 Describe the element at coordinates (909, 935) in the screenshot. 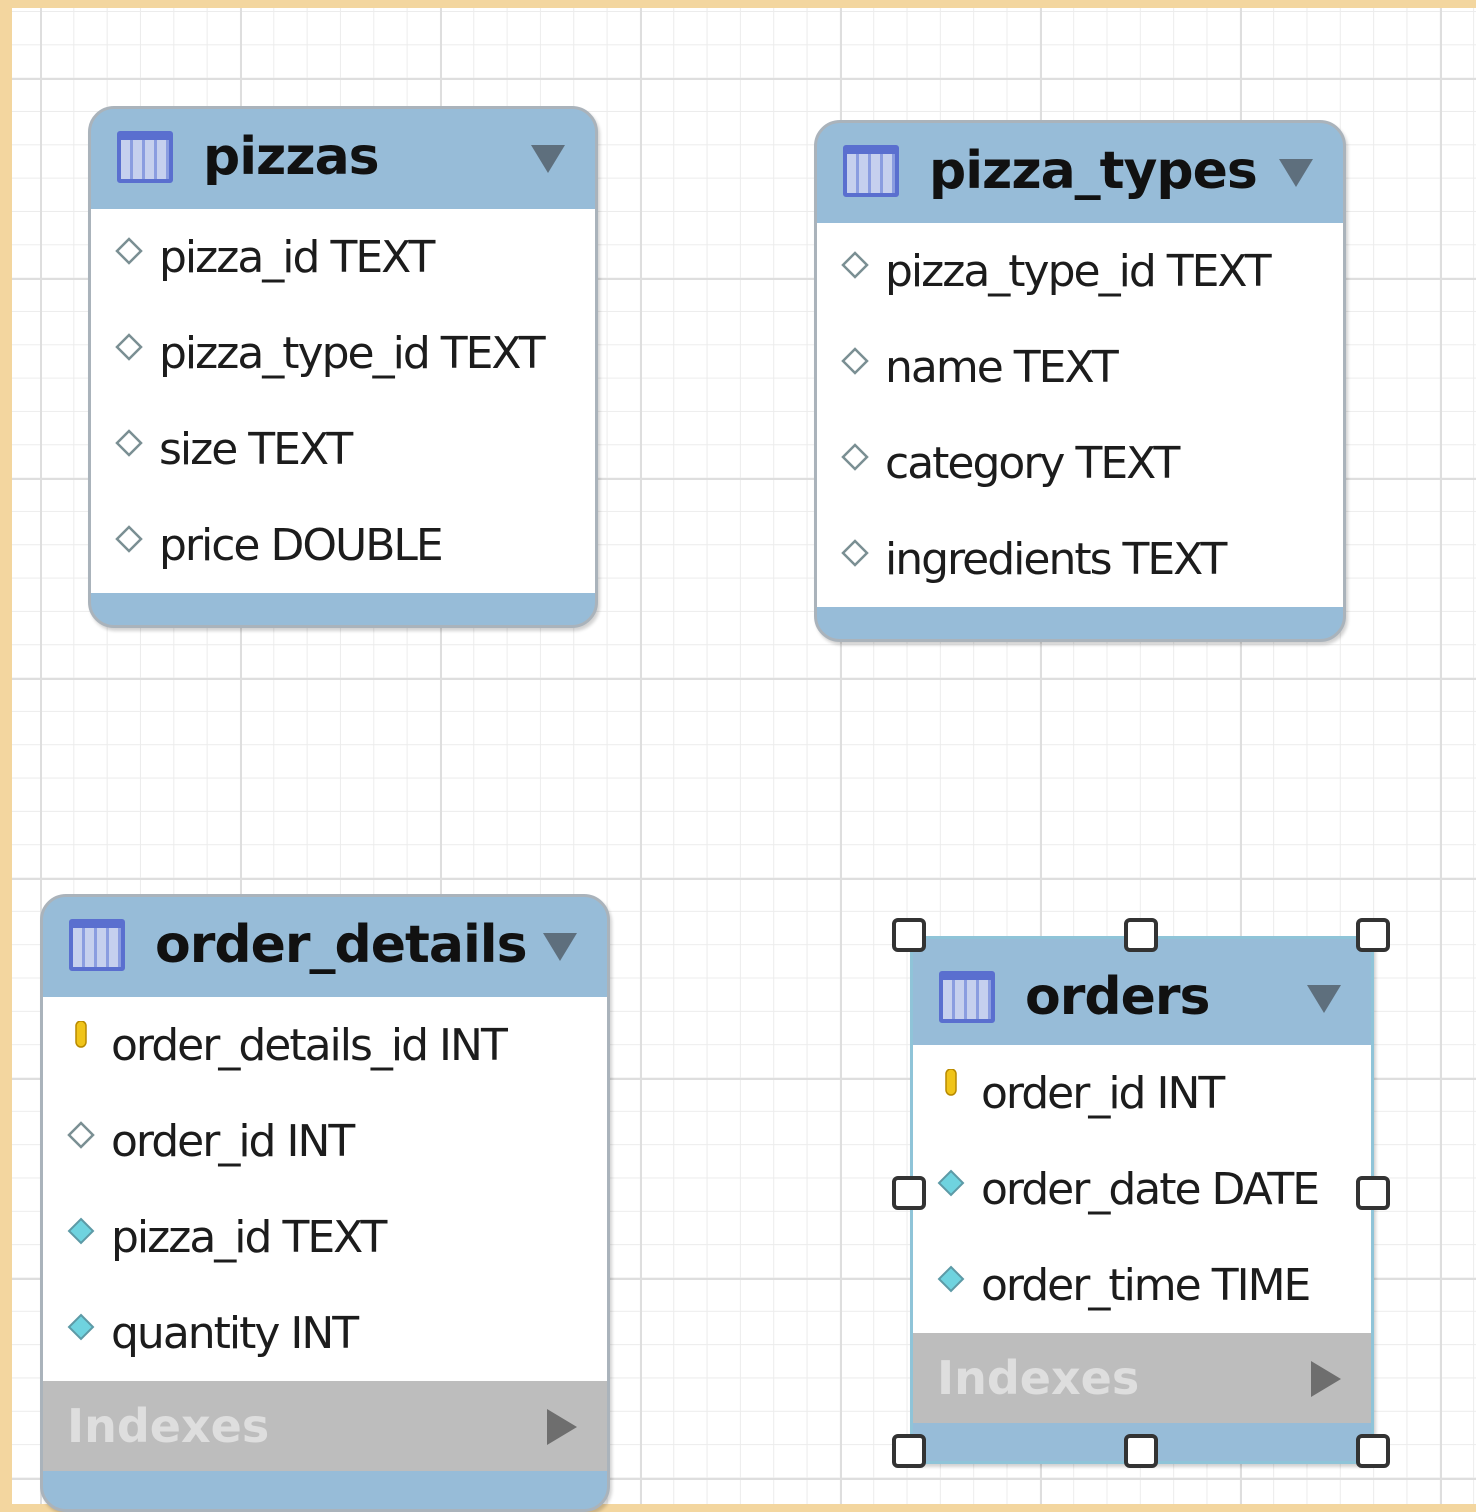

I see `resize-handle-top-left` at that location.